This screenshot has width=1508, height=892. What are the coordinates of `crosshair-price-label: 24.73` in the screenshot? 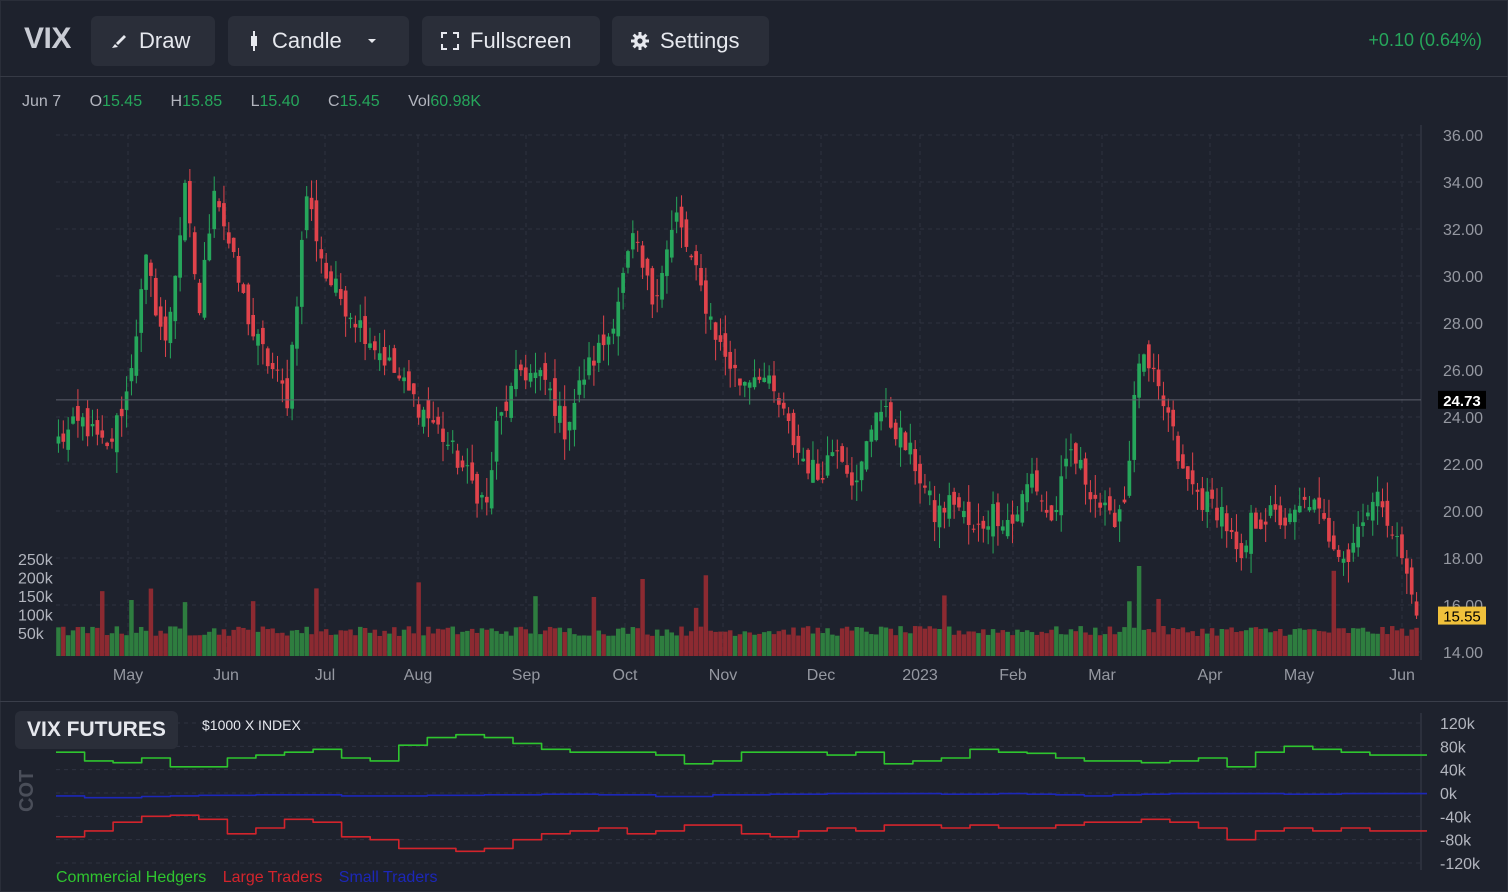 It's located at (1462, 401).